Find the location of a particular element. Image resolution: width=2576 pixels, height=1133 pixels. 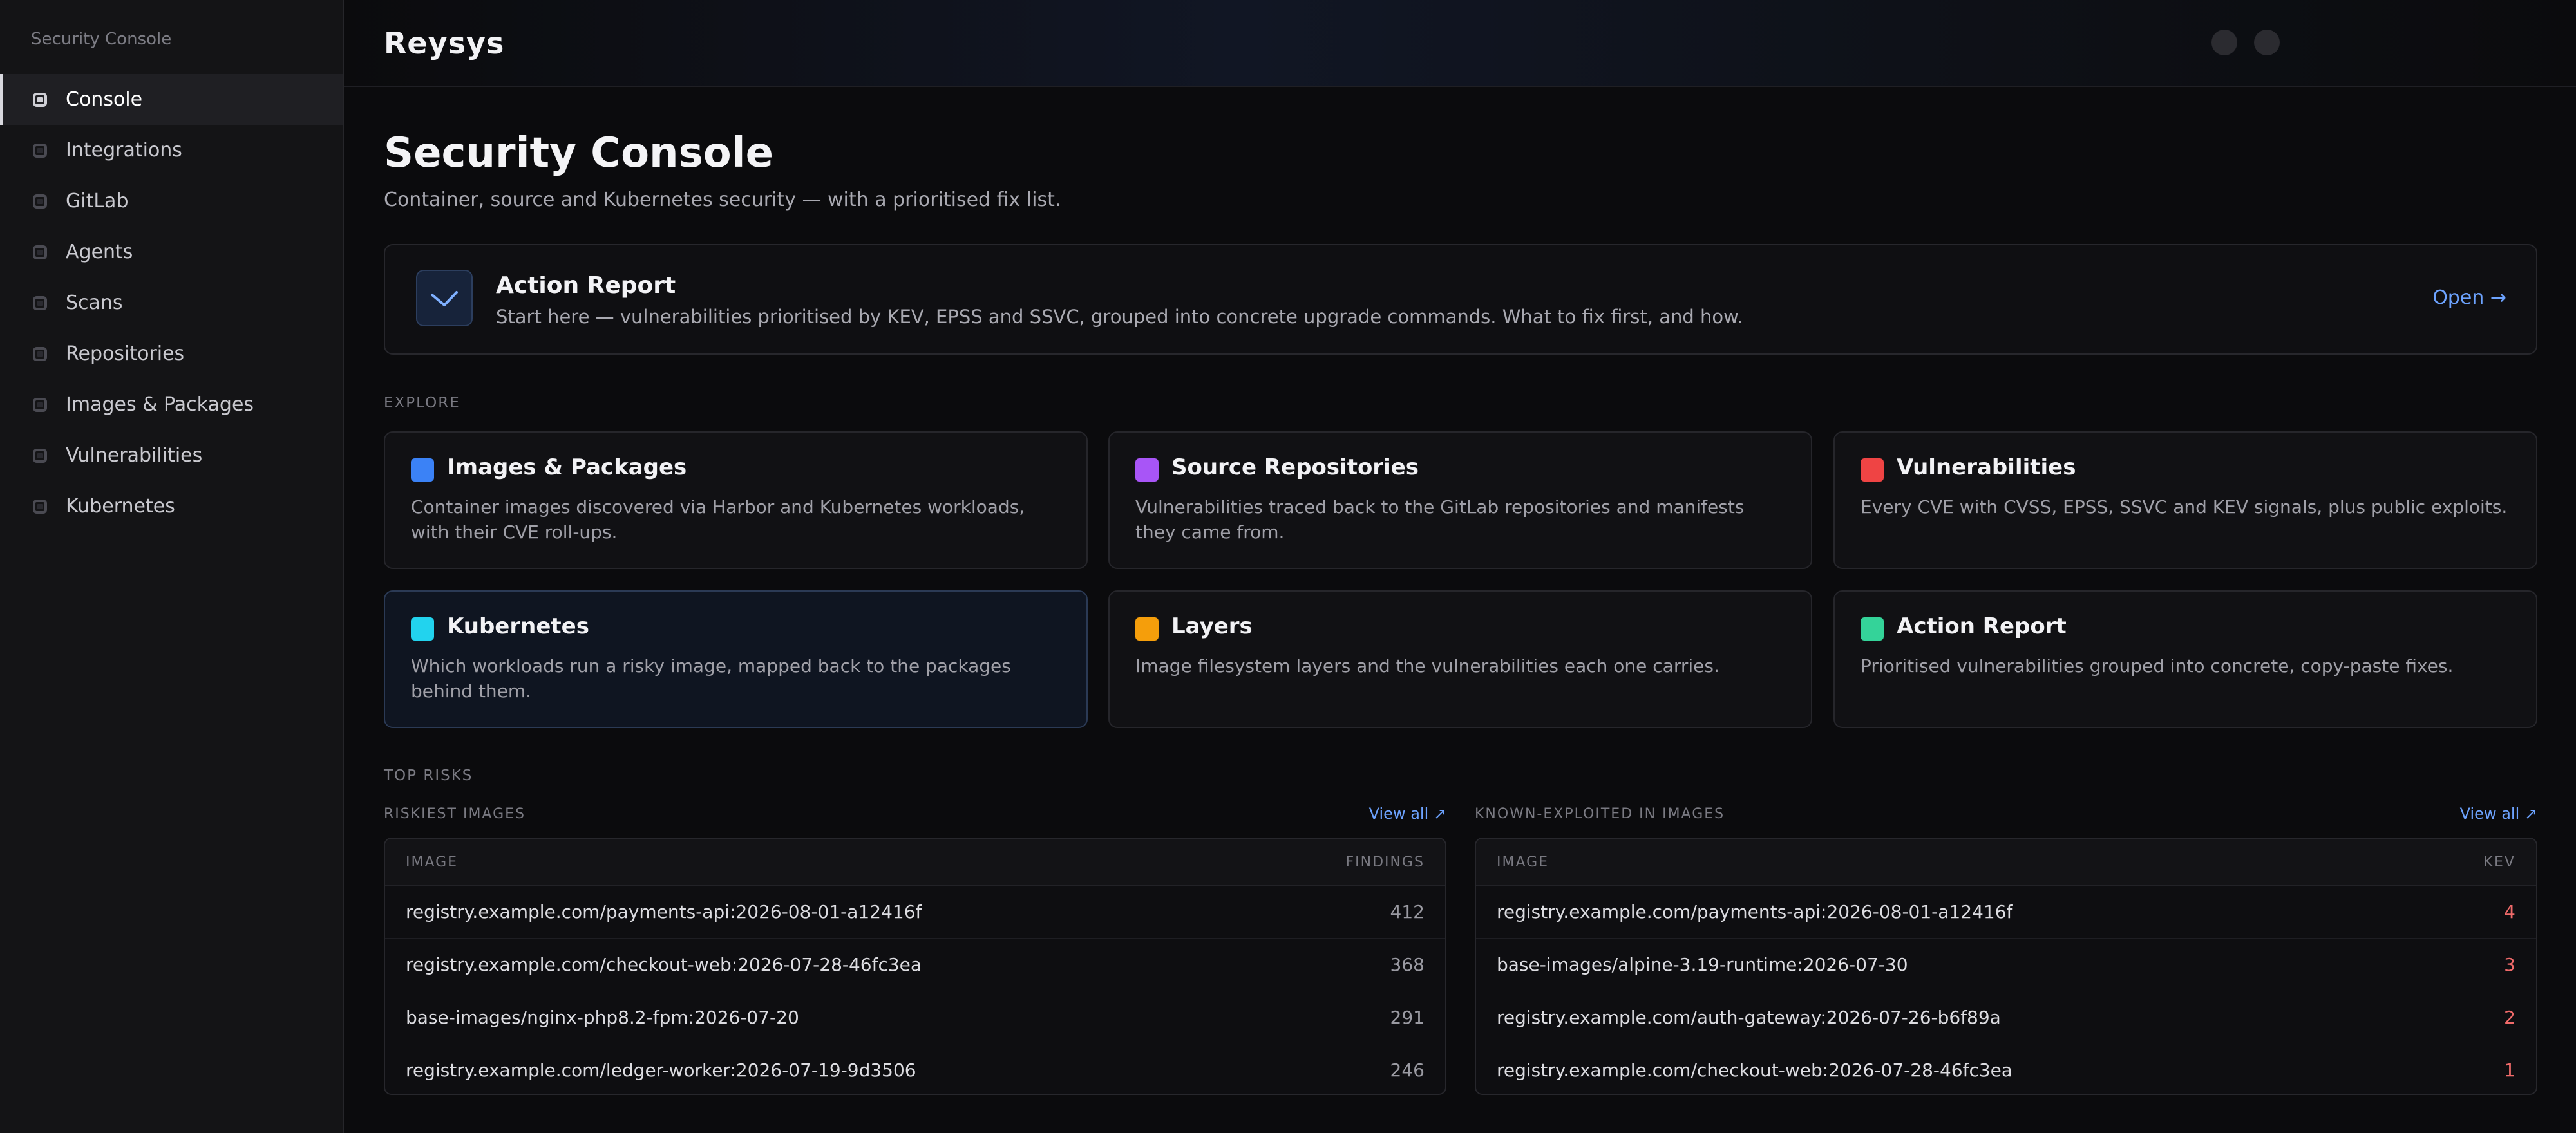

section-label-top-risks: TOP RISKS is located at coordinates (429, 775).